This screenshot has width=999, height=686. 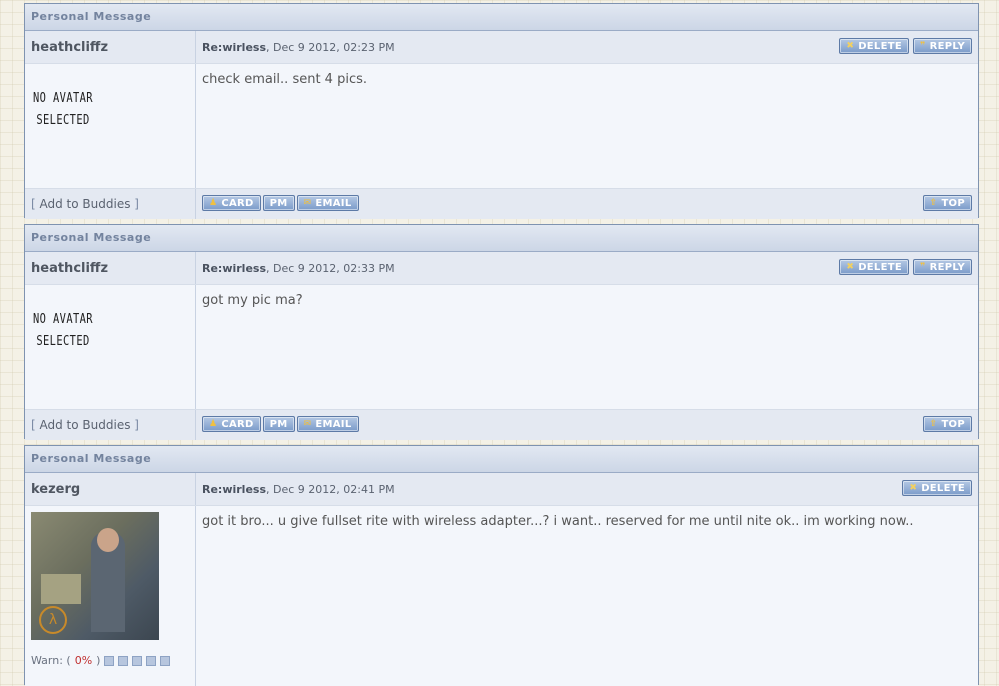 What do you see at coordinates (330, 489) in the screenshot?
I see `post-date: , Dec 9 2012, 02:41 PM` at bounding box center [330, 489].